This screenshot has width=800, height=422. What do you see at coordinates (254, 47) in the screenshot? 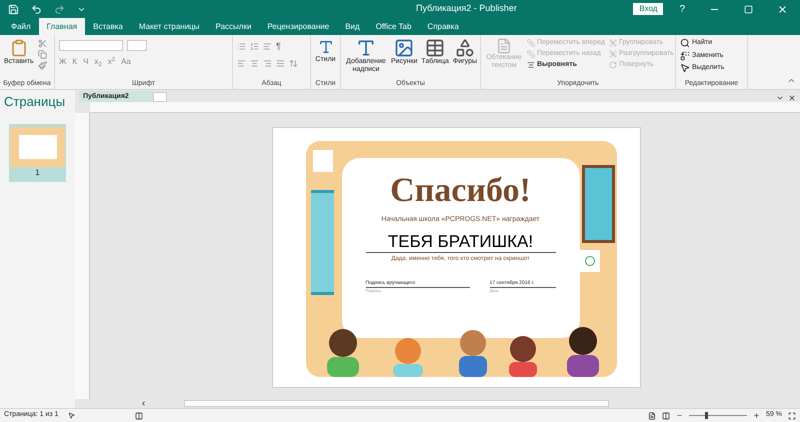
I see `numbering-icon` at bounding box center [254, 47].